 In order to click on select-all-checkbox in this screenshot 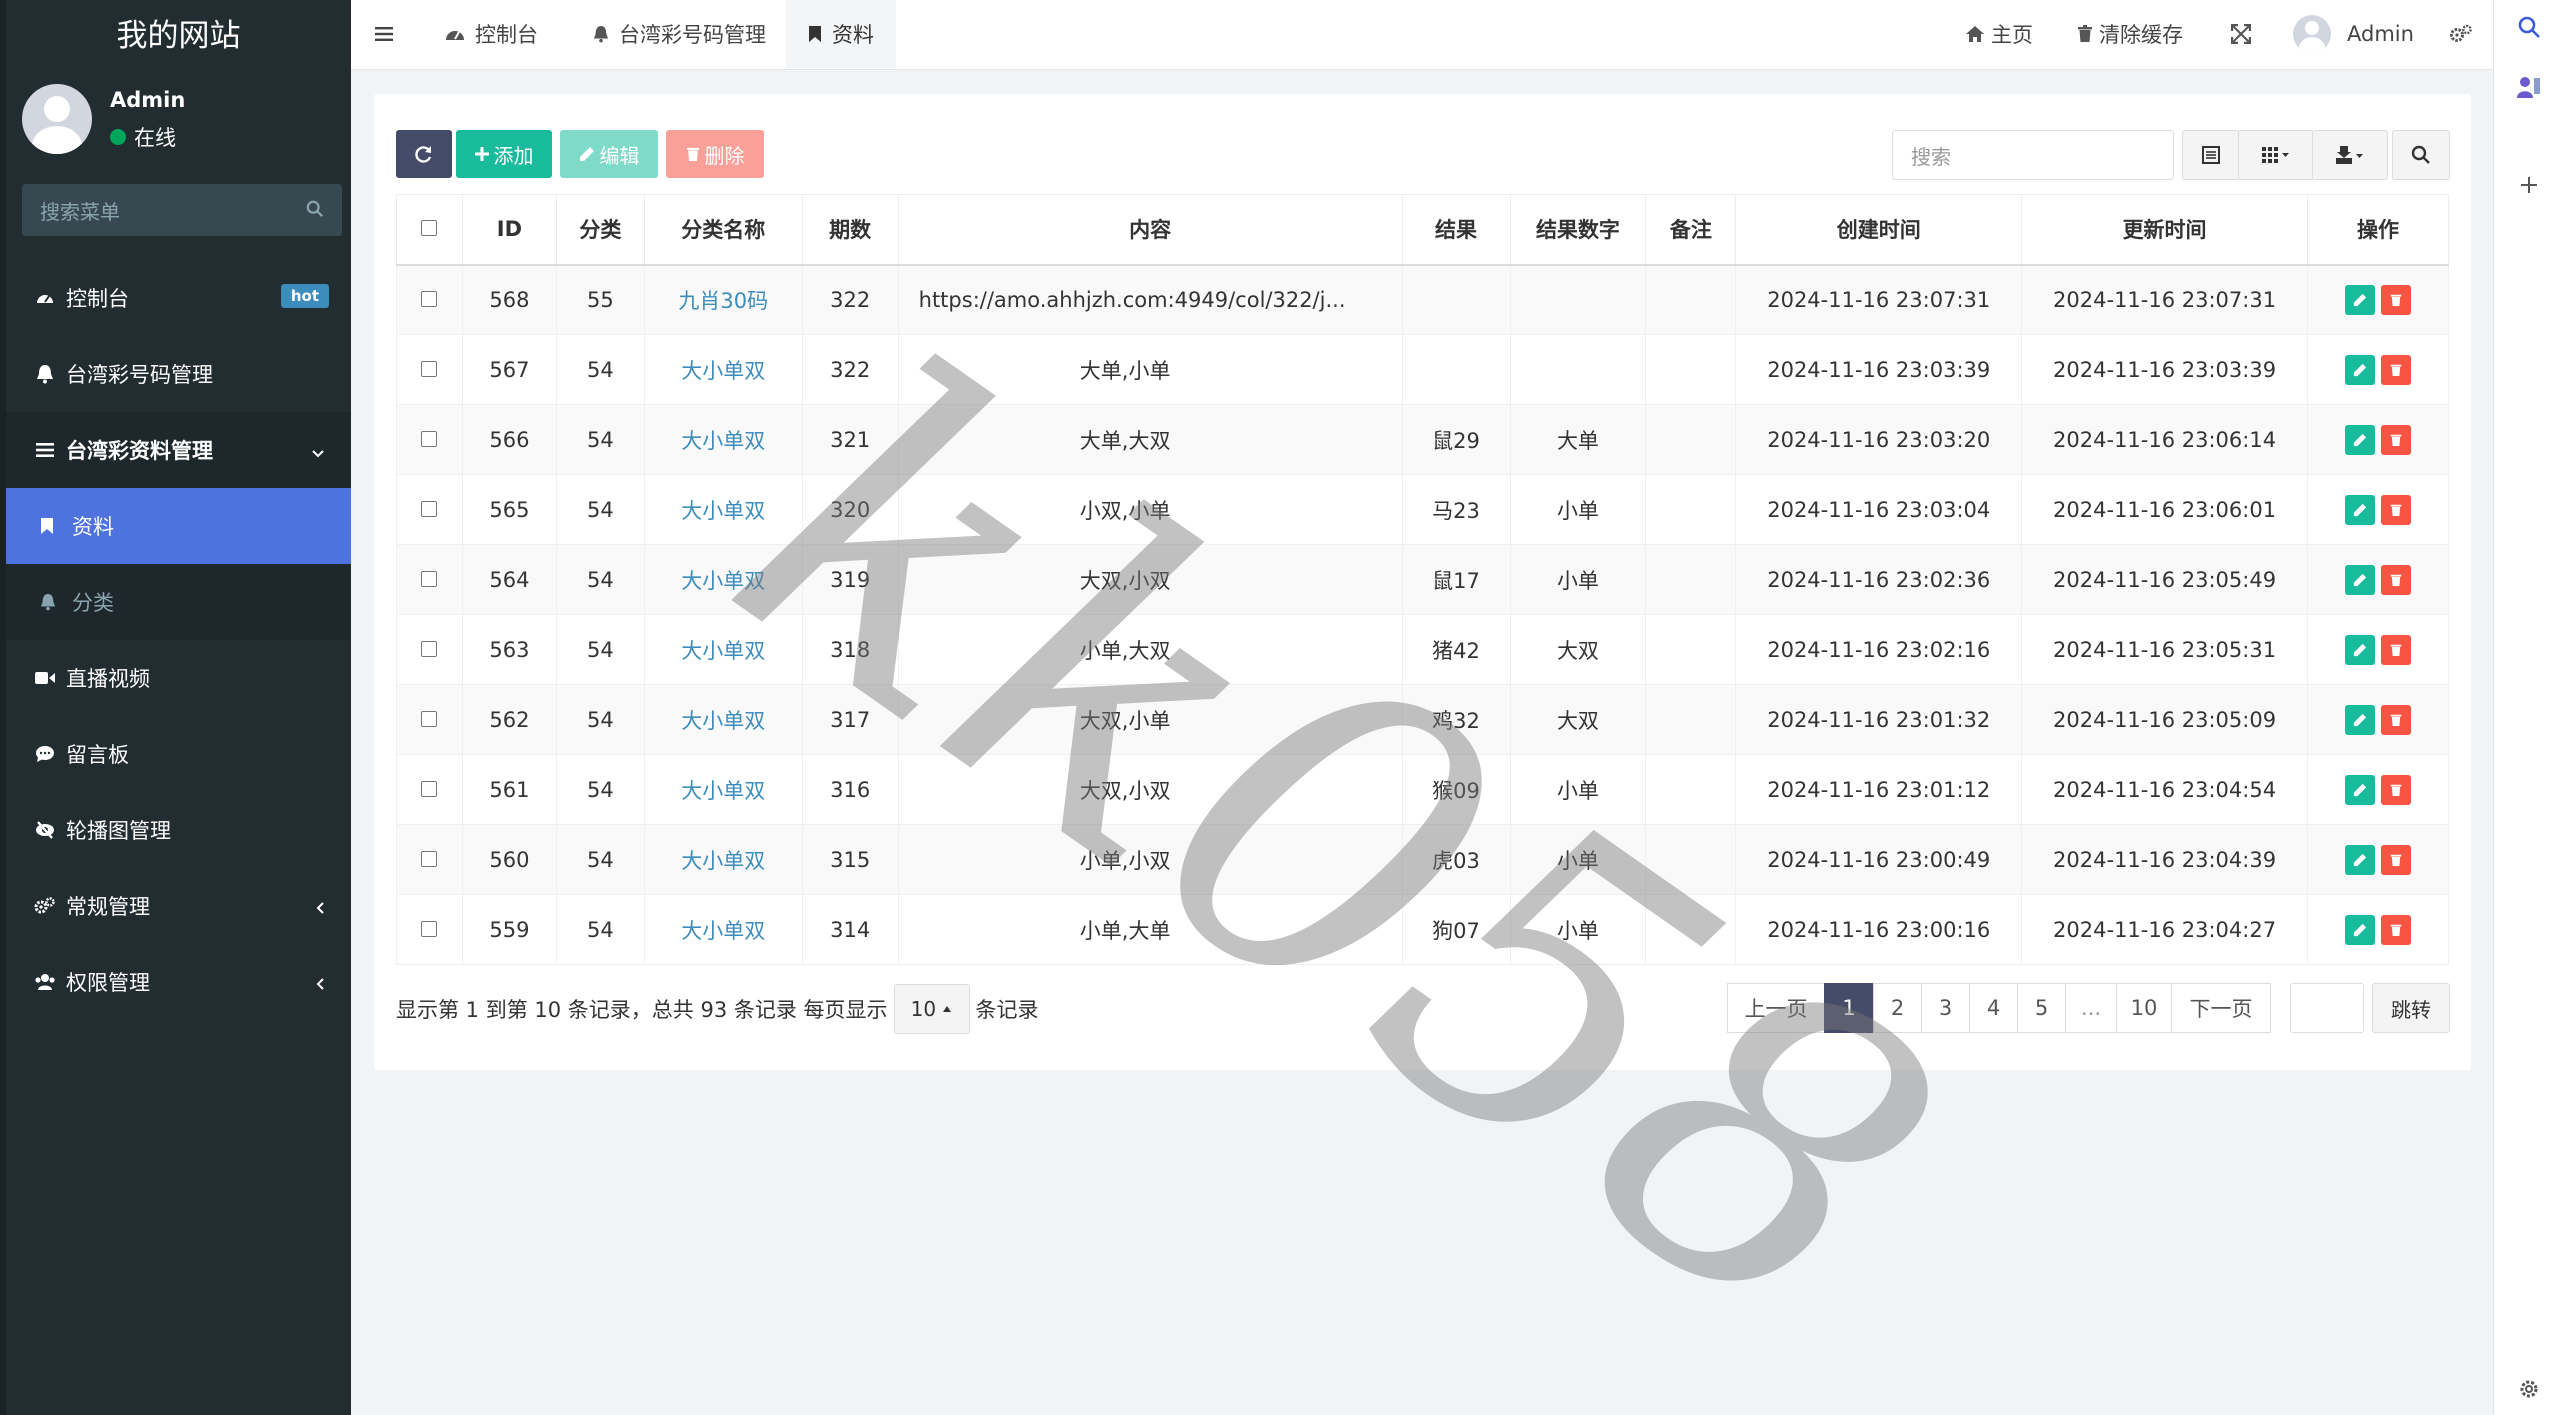, I will do `click(429, 230)`.